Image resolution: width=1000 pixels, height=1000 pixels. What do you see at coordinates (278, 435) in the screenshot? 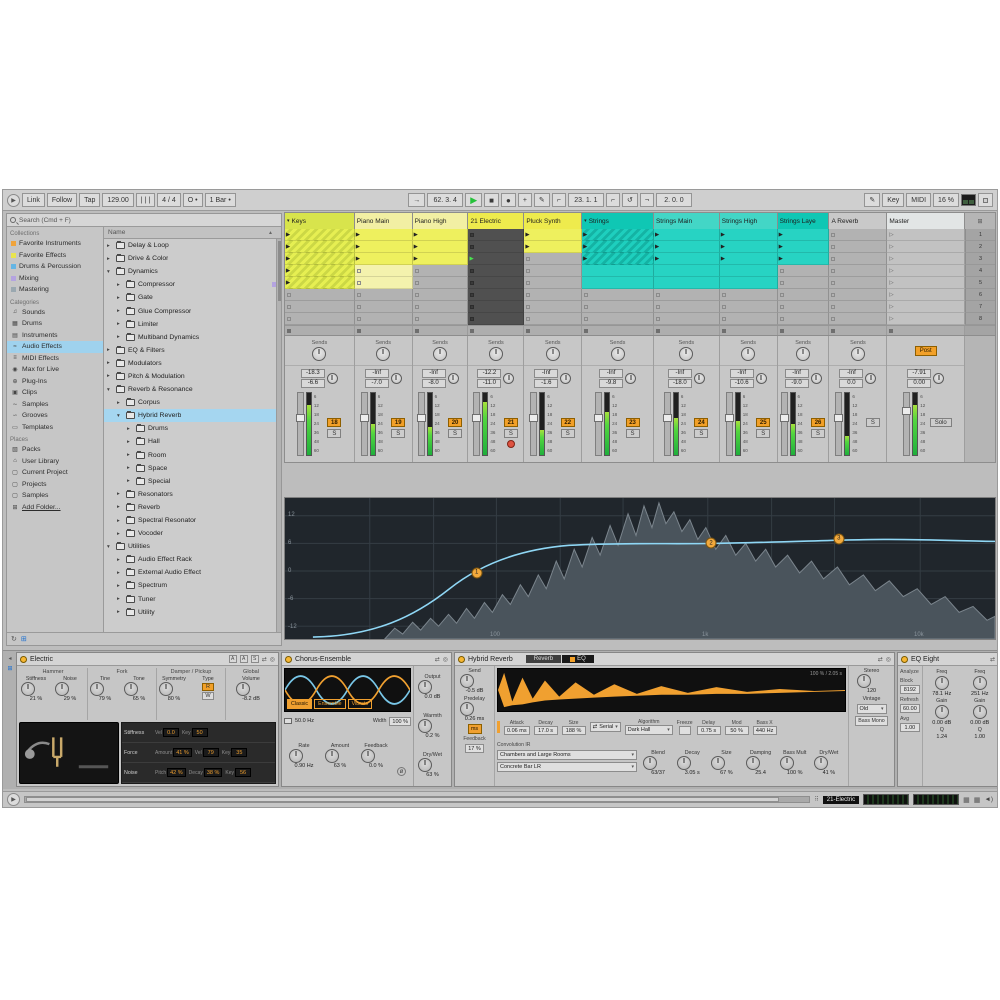
I see `tree-scrollbar` at bounding box center [278, 435].